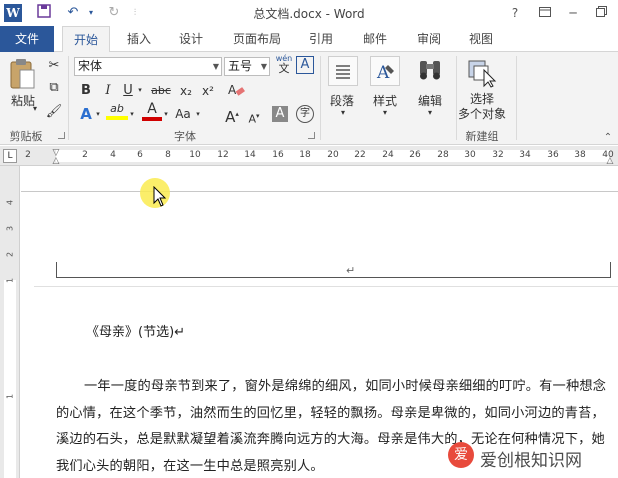  What do you see at coordinates (343, 71) in the screenshot?
I see `paragraph-icon` at bounding box center [343, 71].